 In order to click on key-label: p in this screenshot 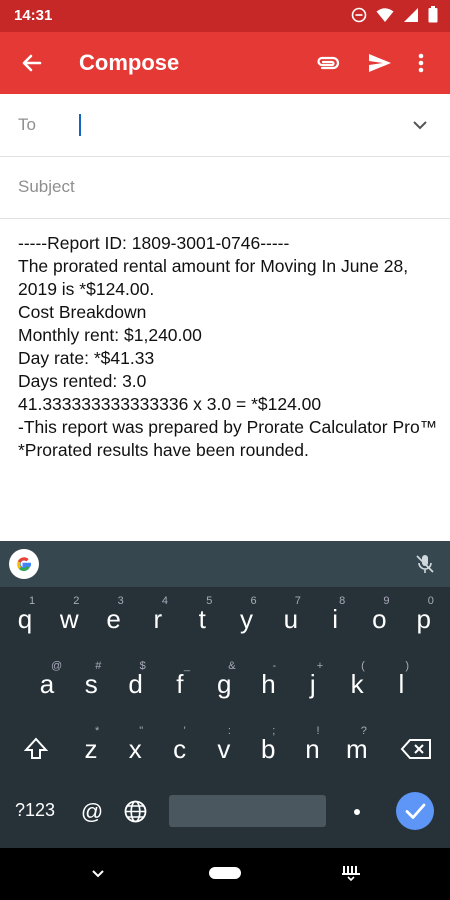, I will do `click(423, 619)`.